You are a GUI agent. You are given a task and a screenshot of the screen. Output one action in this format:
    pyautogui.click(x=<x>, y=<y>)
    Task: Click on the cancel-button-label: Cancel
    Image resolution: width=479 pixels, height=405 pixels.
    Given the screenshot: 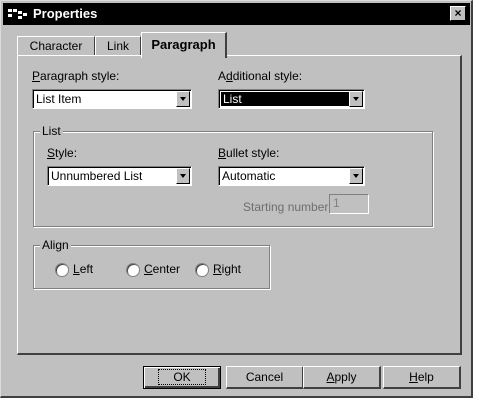 What is the action you would take?
    pyautogui.click(x=264, y=377)
    